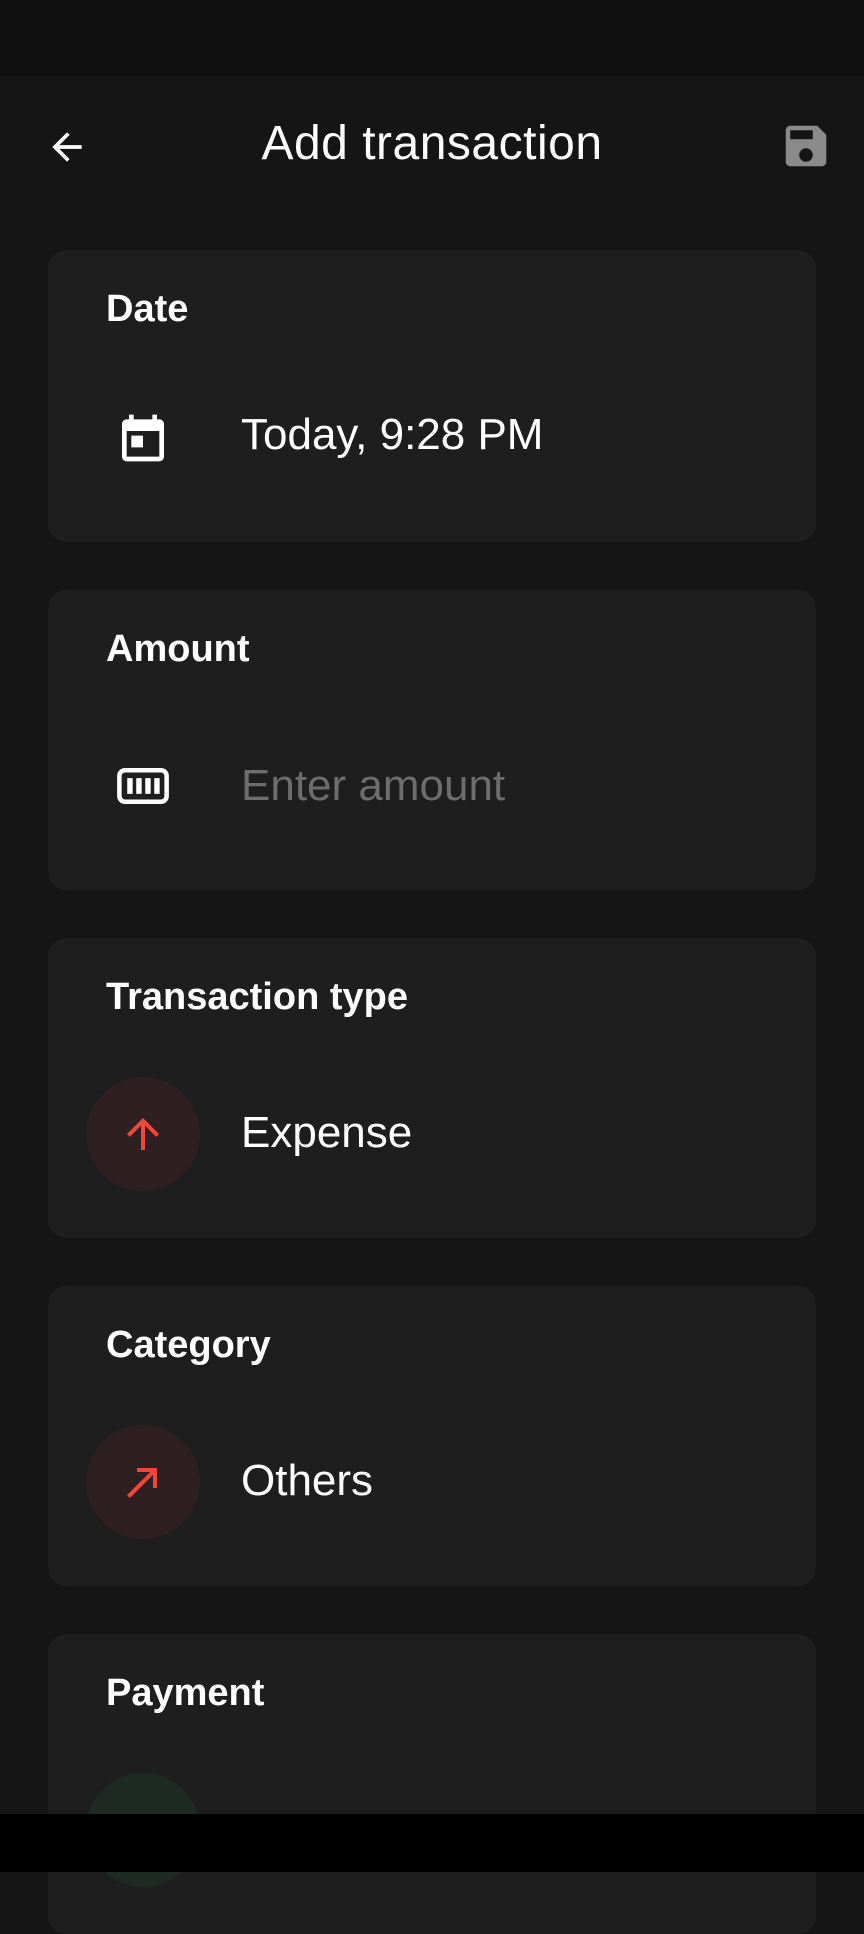  Describe the element at coordinates (257, 997) in the screenshot. I see `transaction-type-label: Transaction type` at that location.